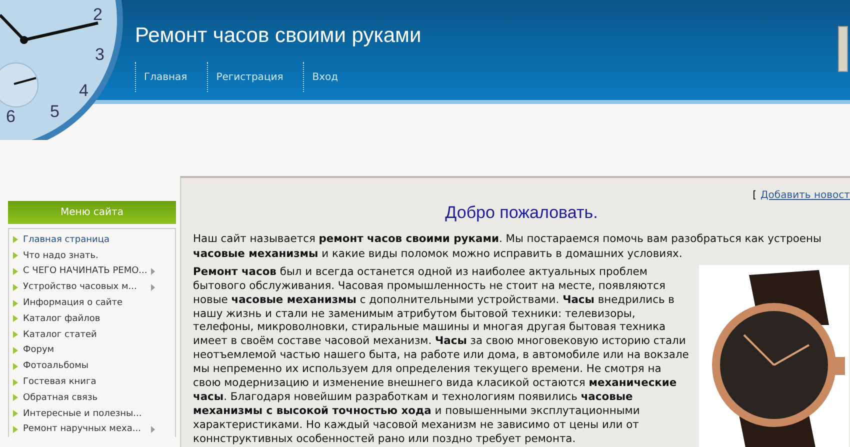  I want to click on side-widget-icon, so click(843, 49).